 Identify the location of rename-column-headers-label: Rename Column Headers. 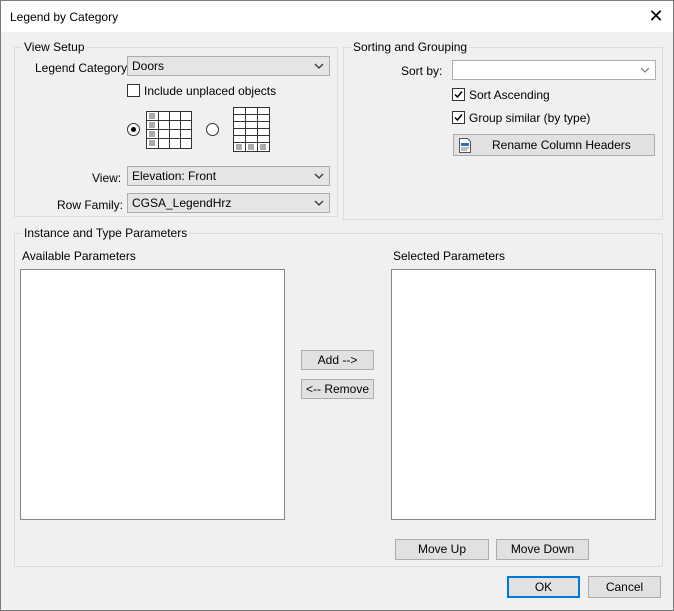
(561, 145).